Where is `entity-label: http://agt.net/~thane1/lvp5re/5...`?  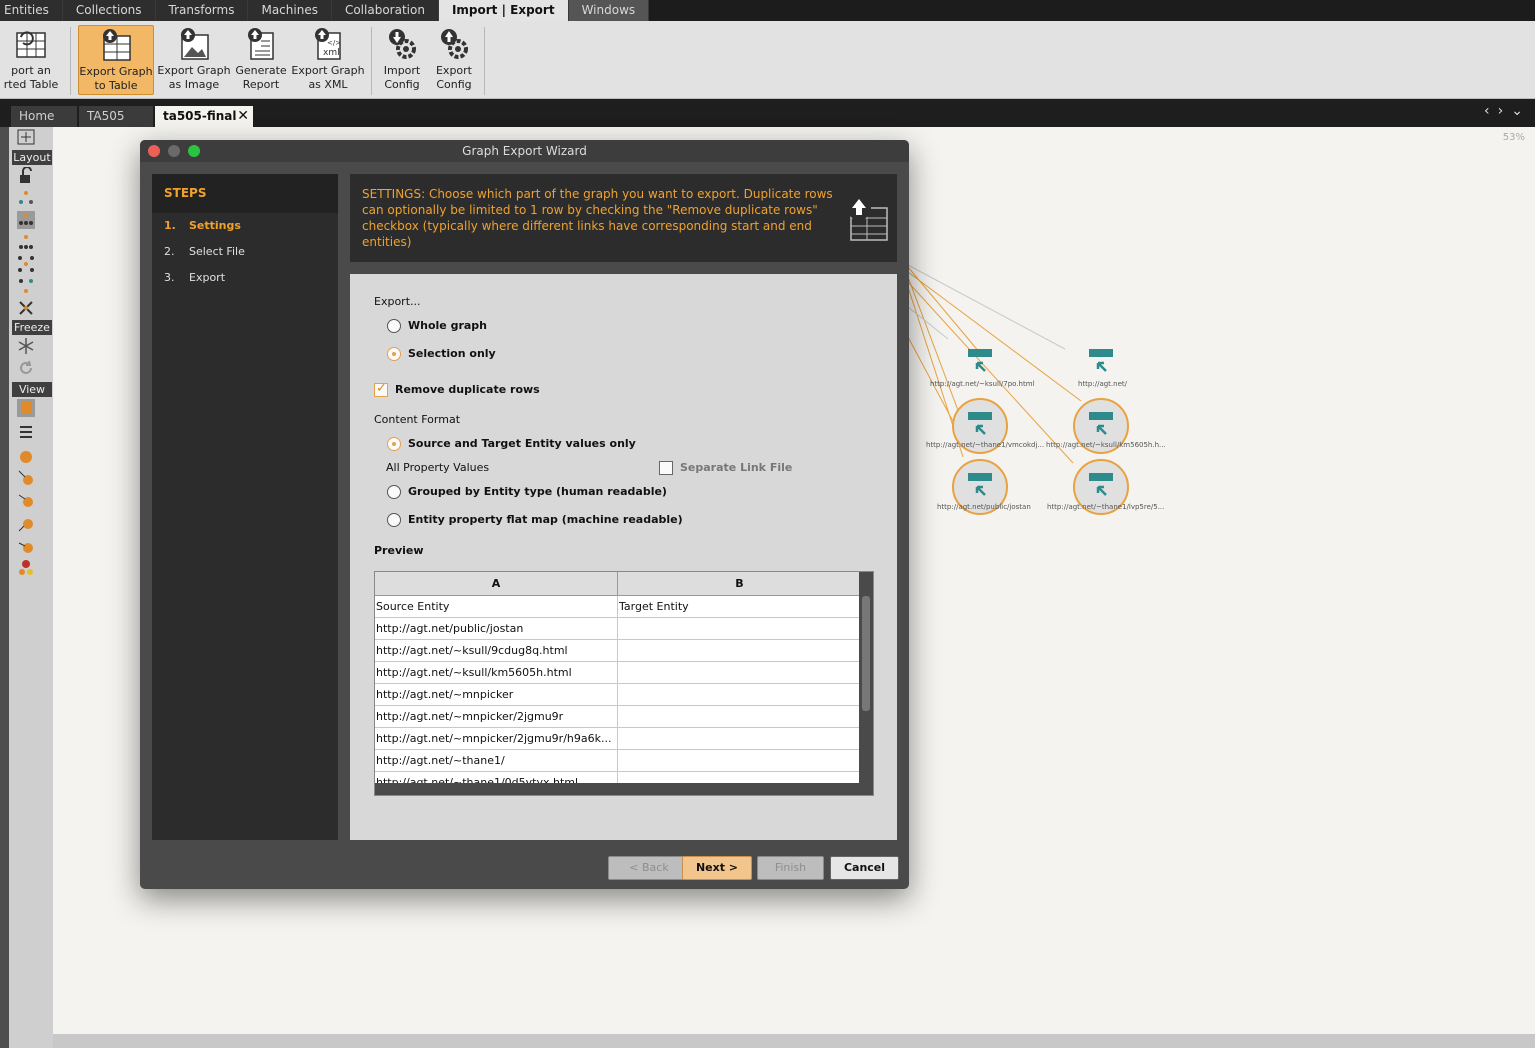 entity-label: http://agt.net/~thane1/lvp5re/5... is located at coordinates (1105, 507).